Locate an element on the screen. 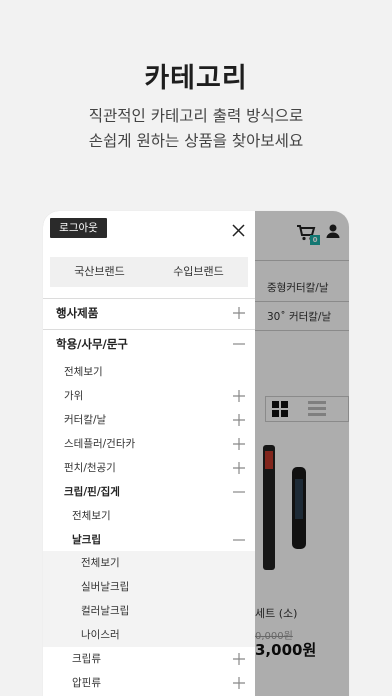  menu-label: 날크립 is located at coordinates (86, 540).